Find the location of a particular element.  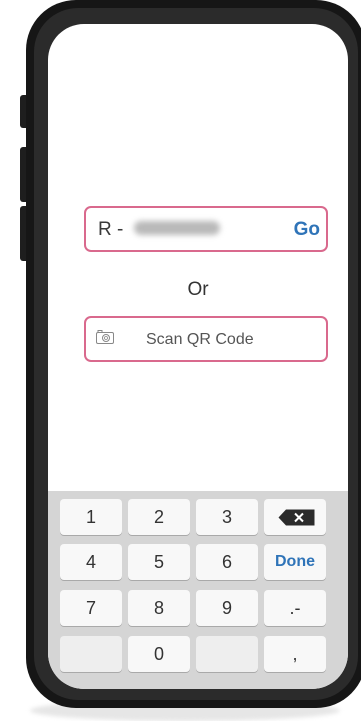

backspace-icon is located at coordinates (296, 517).